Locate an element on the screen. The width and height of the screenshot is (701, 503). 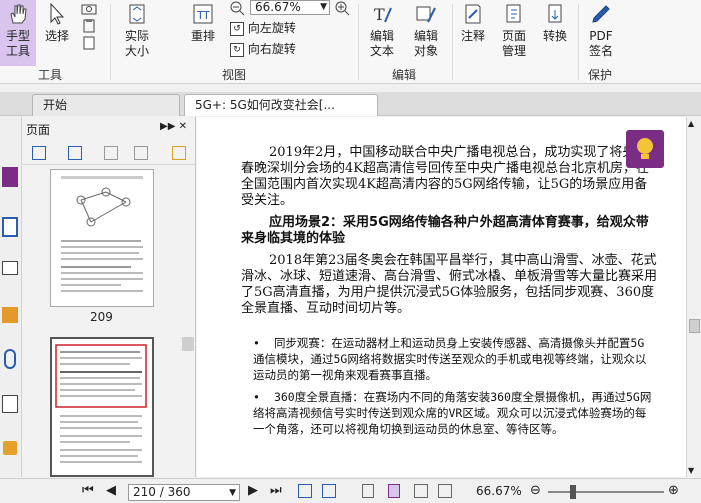
next-page-icon: ▶ is located at coordinates (253, 490).